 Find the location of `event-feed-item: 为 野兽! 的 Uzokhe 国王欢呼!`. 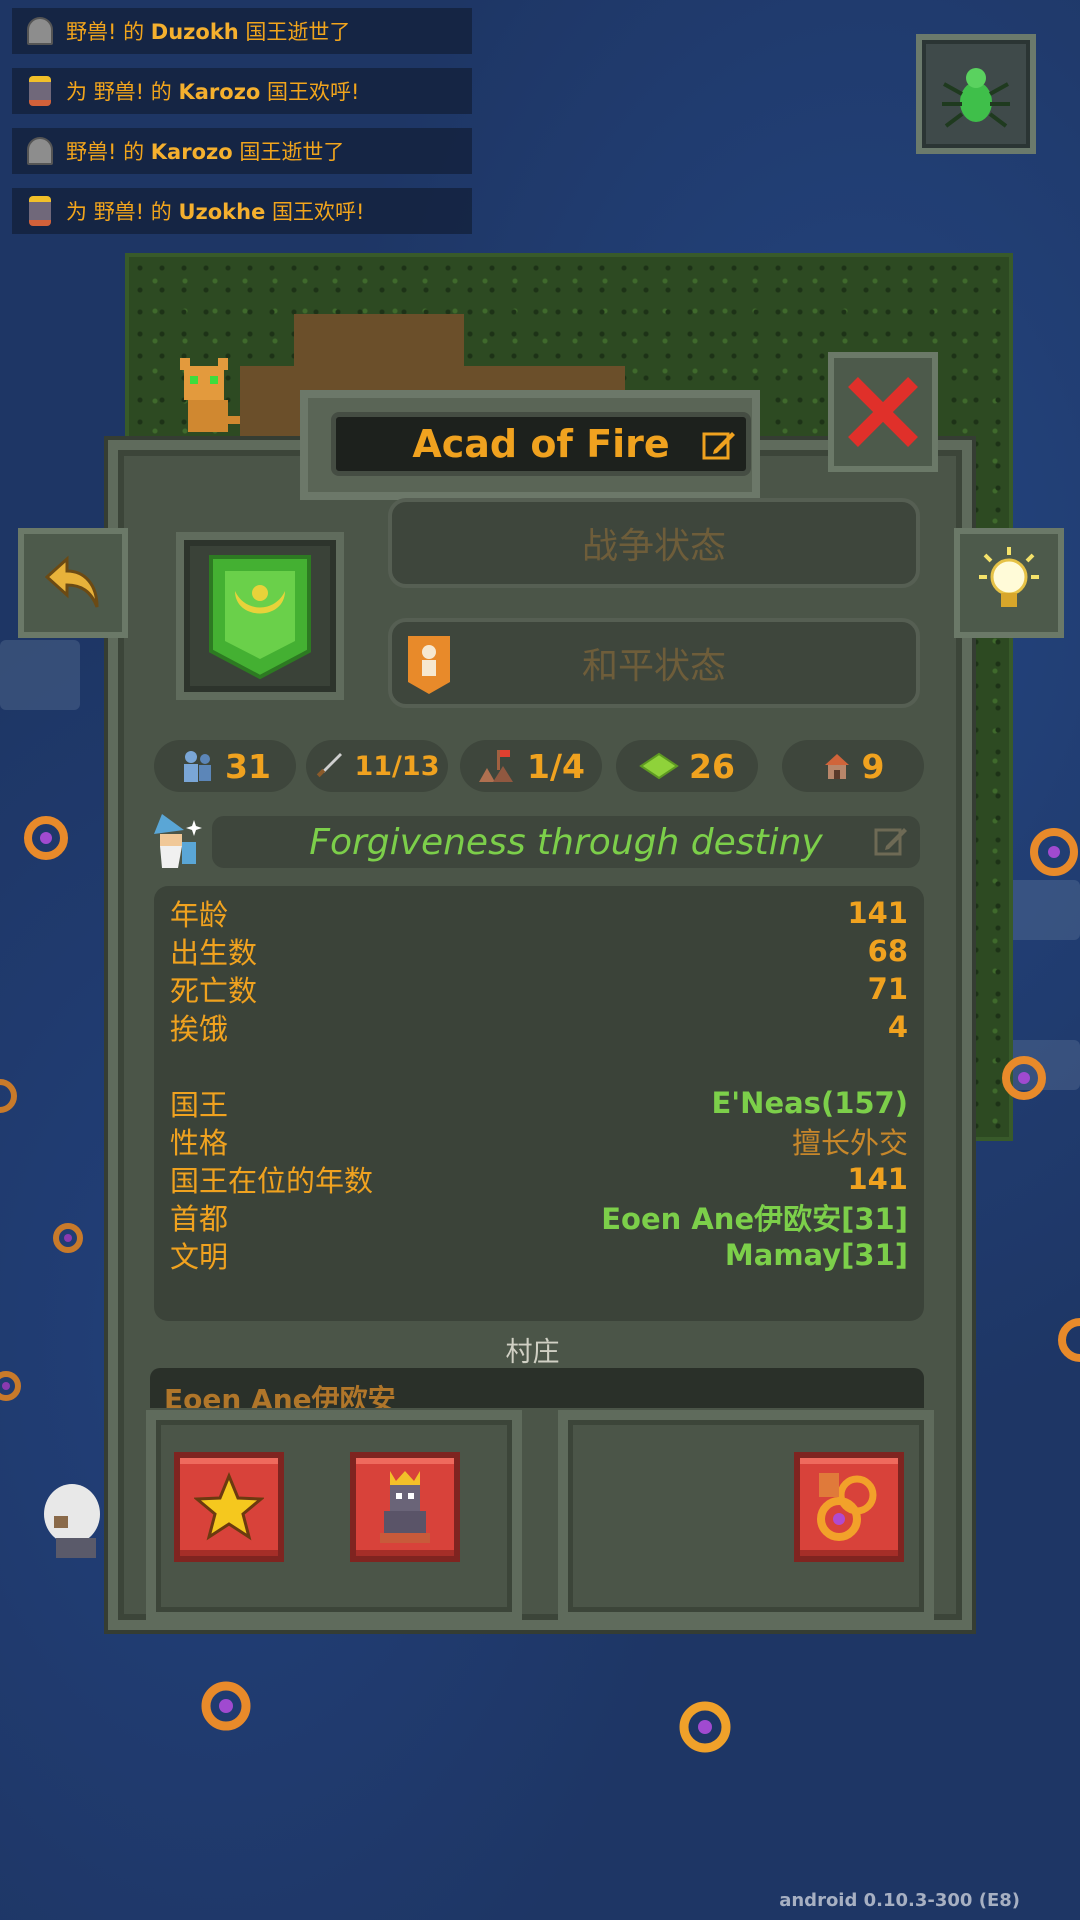

event-feed-item: 为 野兽! 的 Uzokhe 国王欢呼! is located at coordinates (242, 211).